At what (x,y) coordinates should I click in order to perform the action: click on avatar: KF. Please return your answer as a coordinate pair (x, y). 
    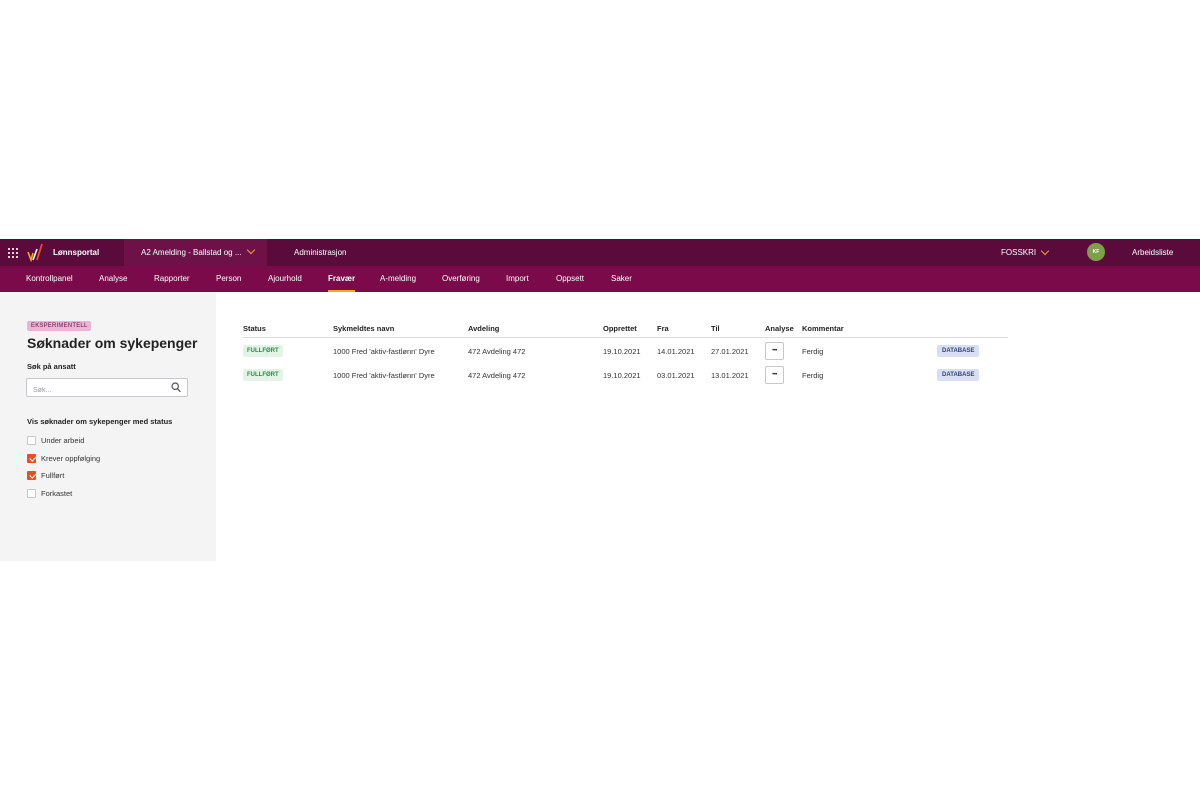
    Looking at the image, I should click on (1096, 252).